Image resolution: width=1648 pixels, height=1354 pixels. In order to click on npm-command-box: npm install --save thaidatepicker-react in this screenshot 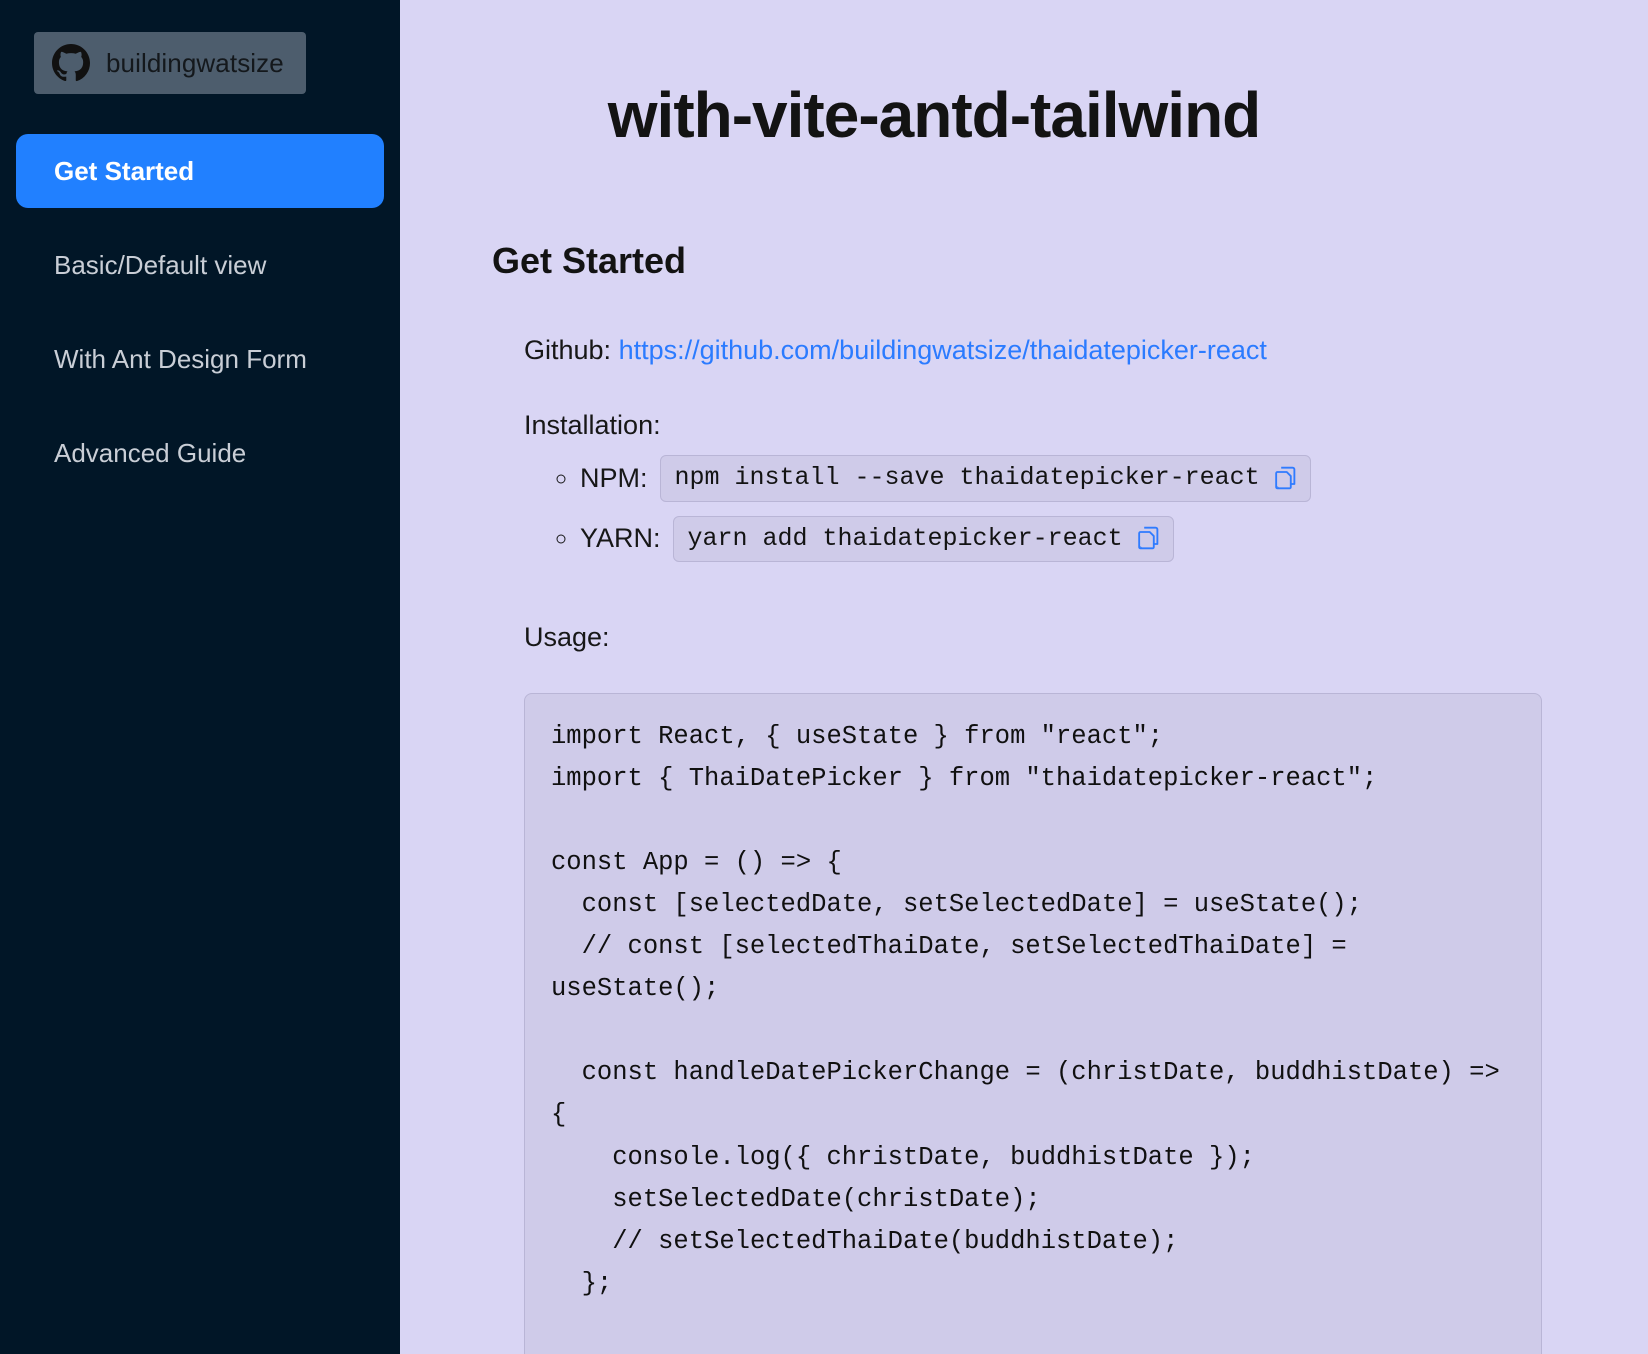, I will do `click(985, 478)`.